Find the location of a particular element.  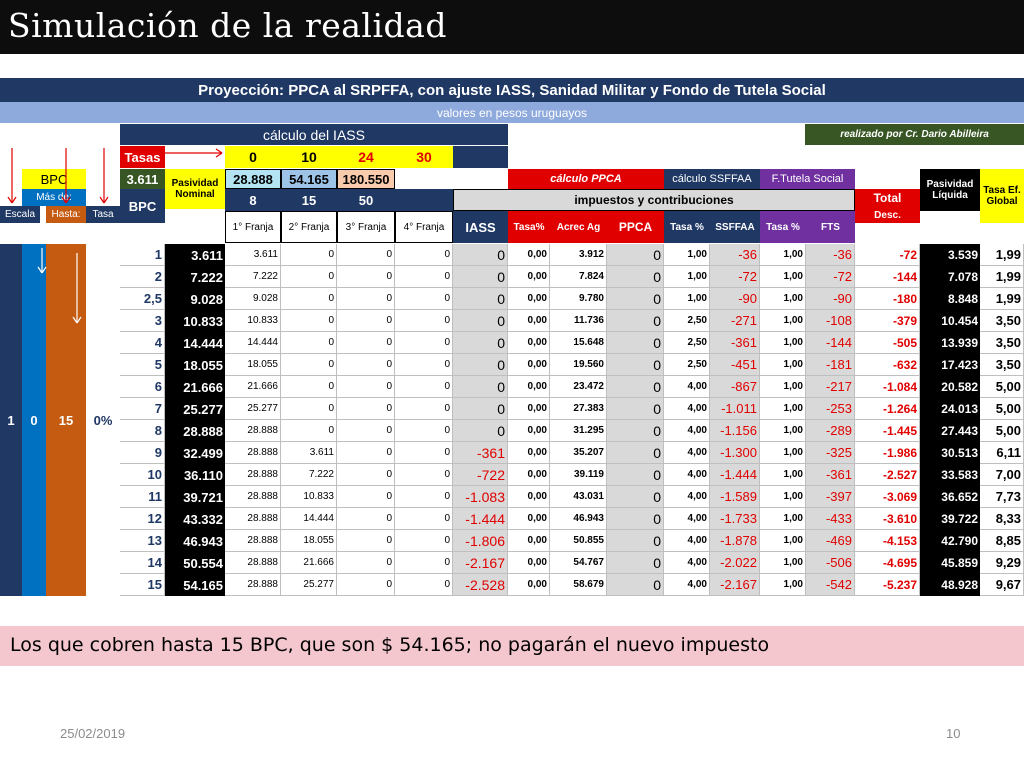

cell-iass: 0 is located at coordinates (480, 255).